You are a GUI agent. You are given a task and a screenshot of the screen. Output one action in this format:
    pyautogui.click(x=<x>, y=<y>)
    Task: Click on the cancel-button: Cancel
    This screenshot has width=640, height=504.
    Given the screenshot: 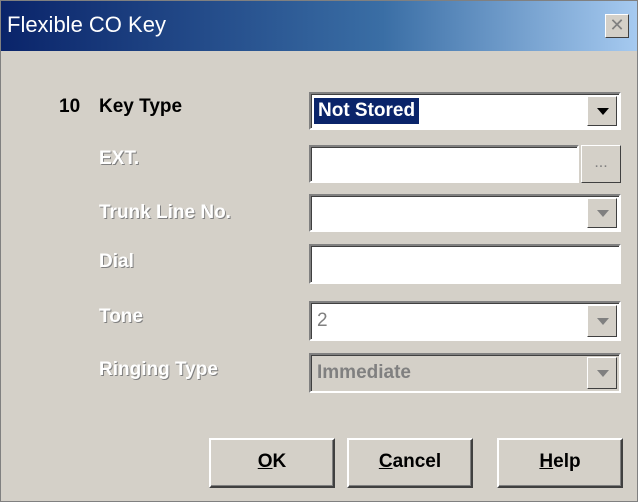 What is the action you would take?
    pyautogui.click(x=410, y=463)
    